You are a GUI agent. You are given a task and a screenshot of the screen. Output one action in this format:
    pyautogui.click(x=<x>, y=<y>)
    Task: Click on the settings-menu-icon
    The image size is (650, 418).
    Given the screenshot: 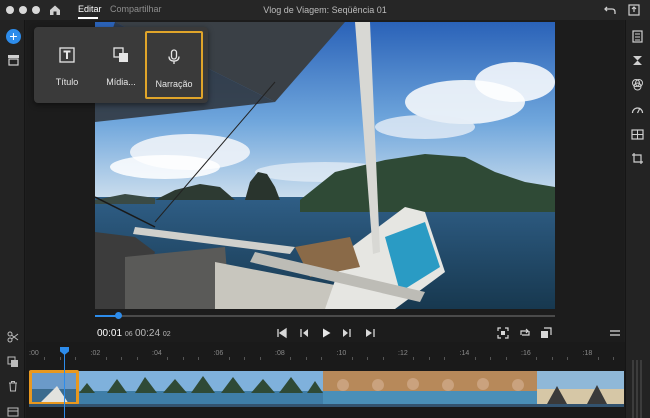 What is the action you would take?
    pyautogui.click(x=615, y=333)
    